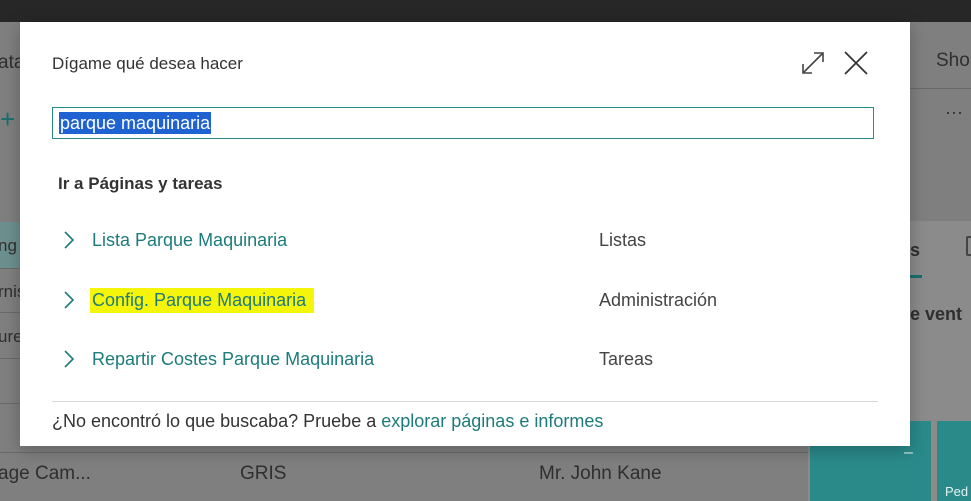 Image resolution: width=971 pixels, height=501 pixels. What do you see at coordinates (916, 276) in the screenshot?
I see `bg-active-tab-underline` at bounding box center [916, 276].